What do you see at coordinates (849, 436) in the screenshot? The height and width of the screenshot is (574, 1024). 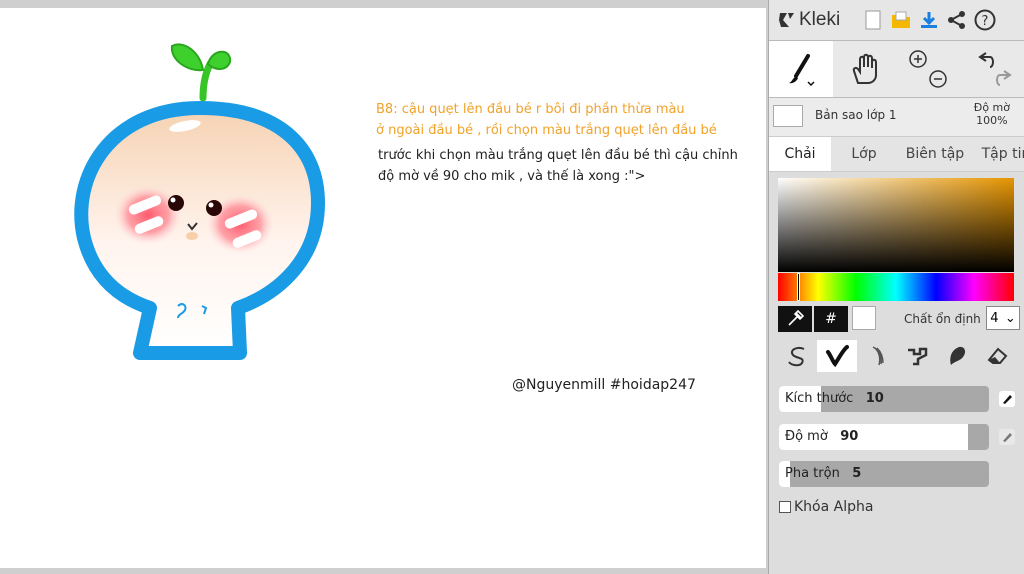 I see `brush-opacity-value: 90` at bounding box center [849, 436].